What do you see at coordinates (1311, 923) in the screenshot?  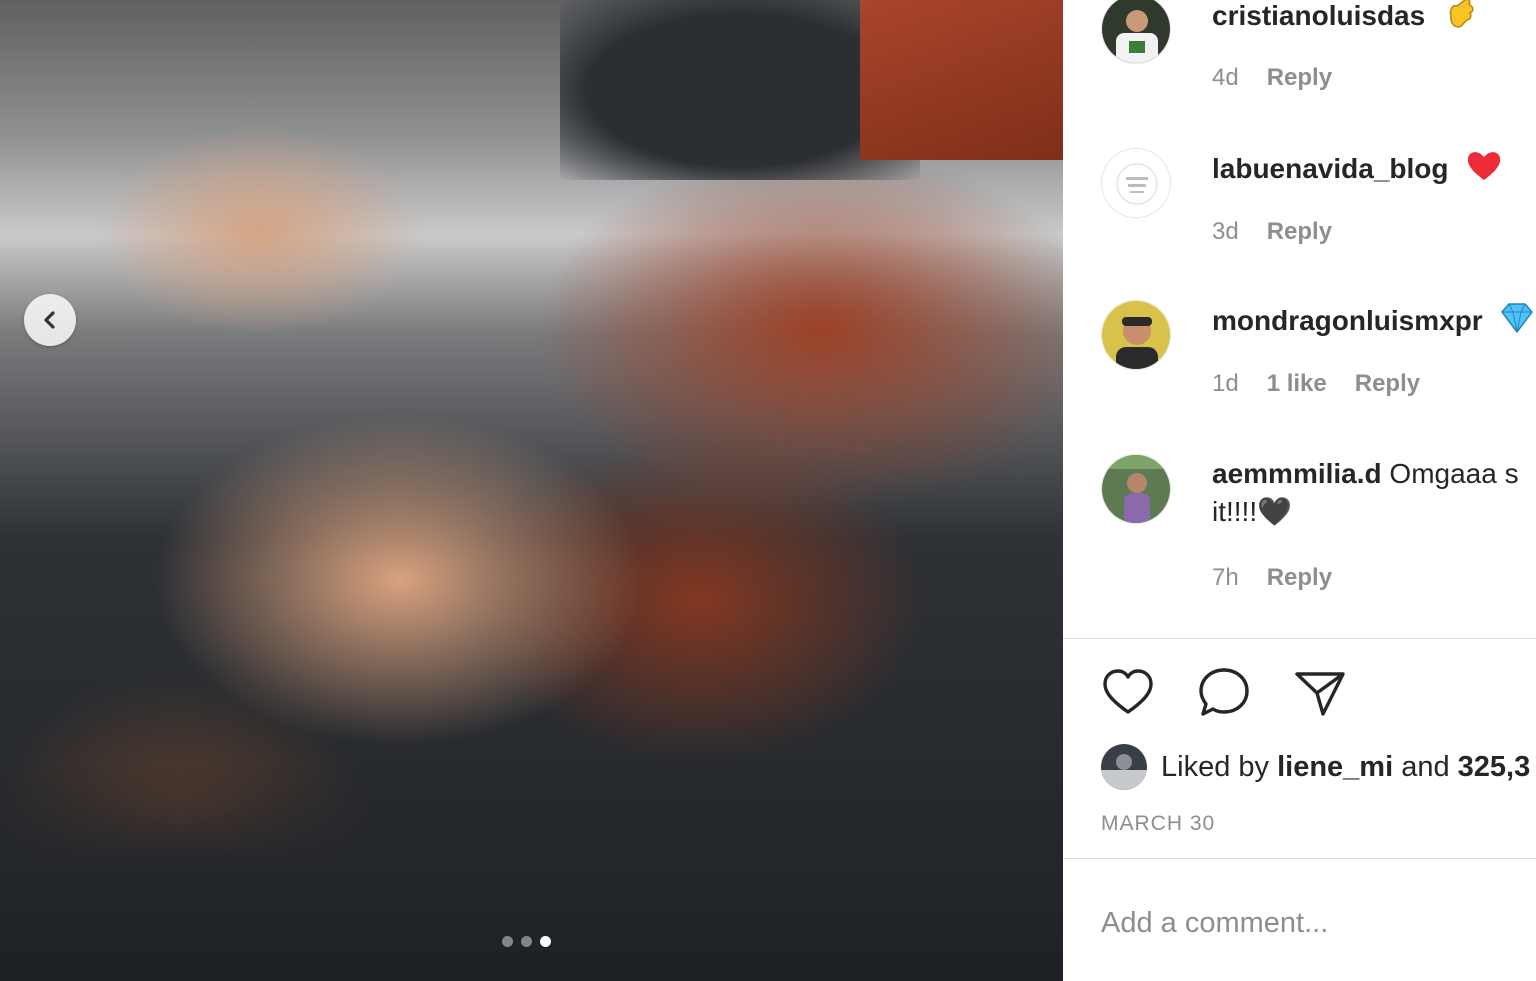 I see `add-comment-input` at bounding box center [1311, 923].